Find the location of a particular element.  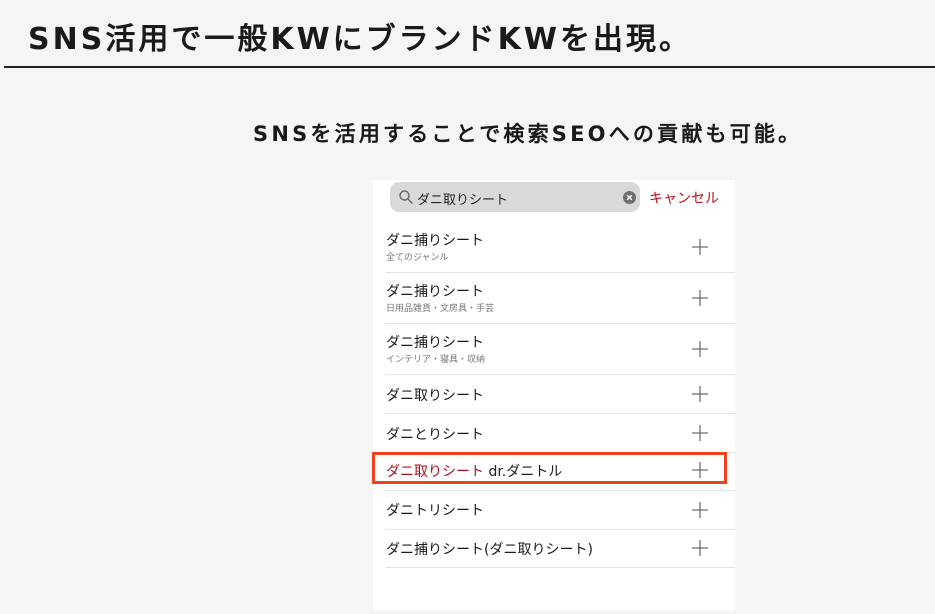

search-input: ダニ取りシート is located at coordinates (462, 198).